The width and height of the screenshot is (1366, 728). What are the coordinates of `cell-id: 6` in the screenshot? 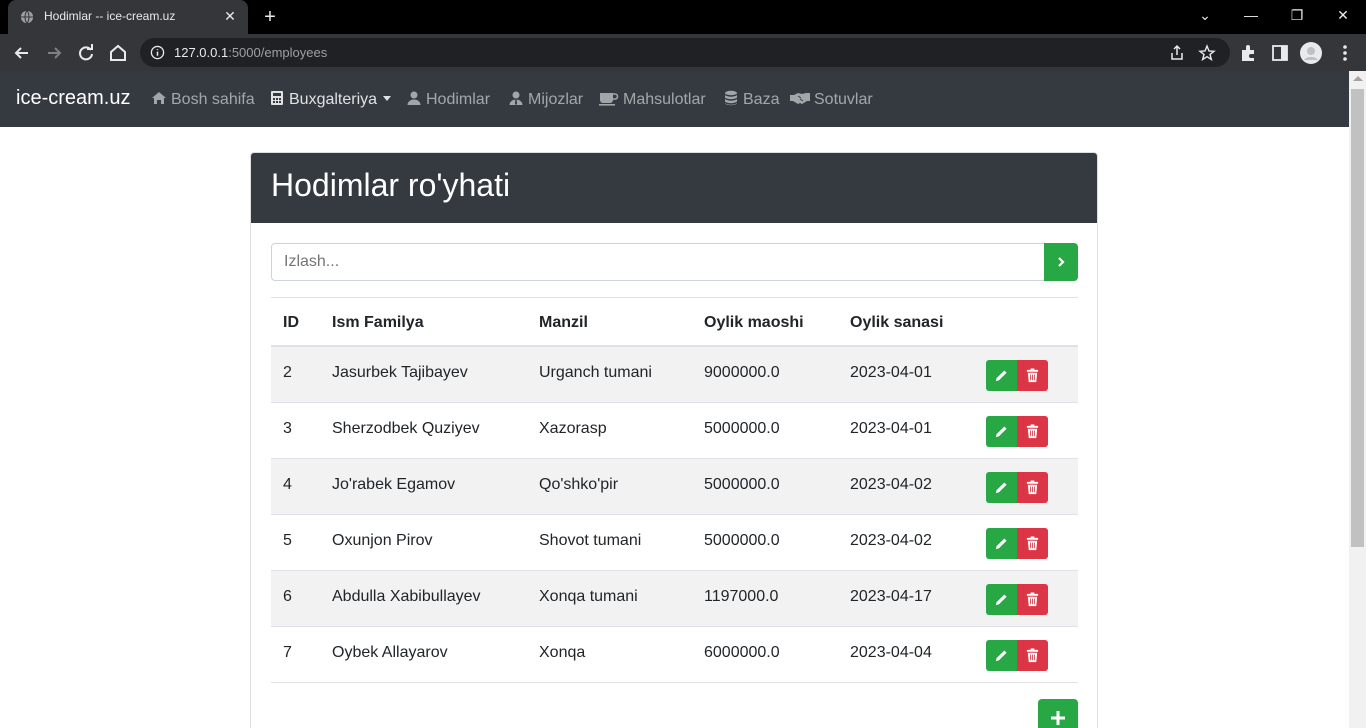 It's located at (287, 596).